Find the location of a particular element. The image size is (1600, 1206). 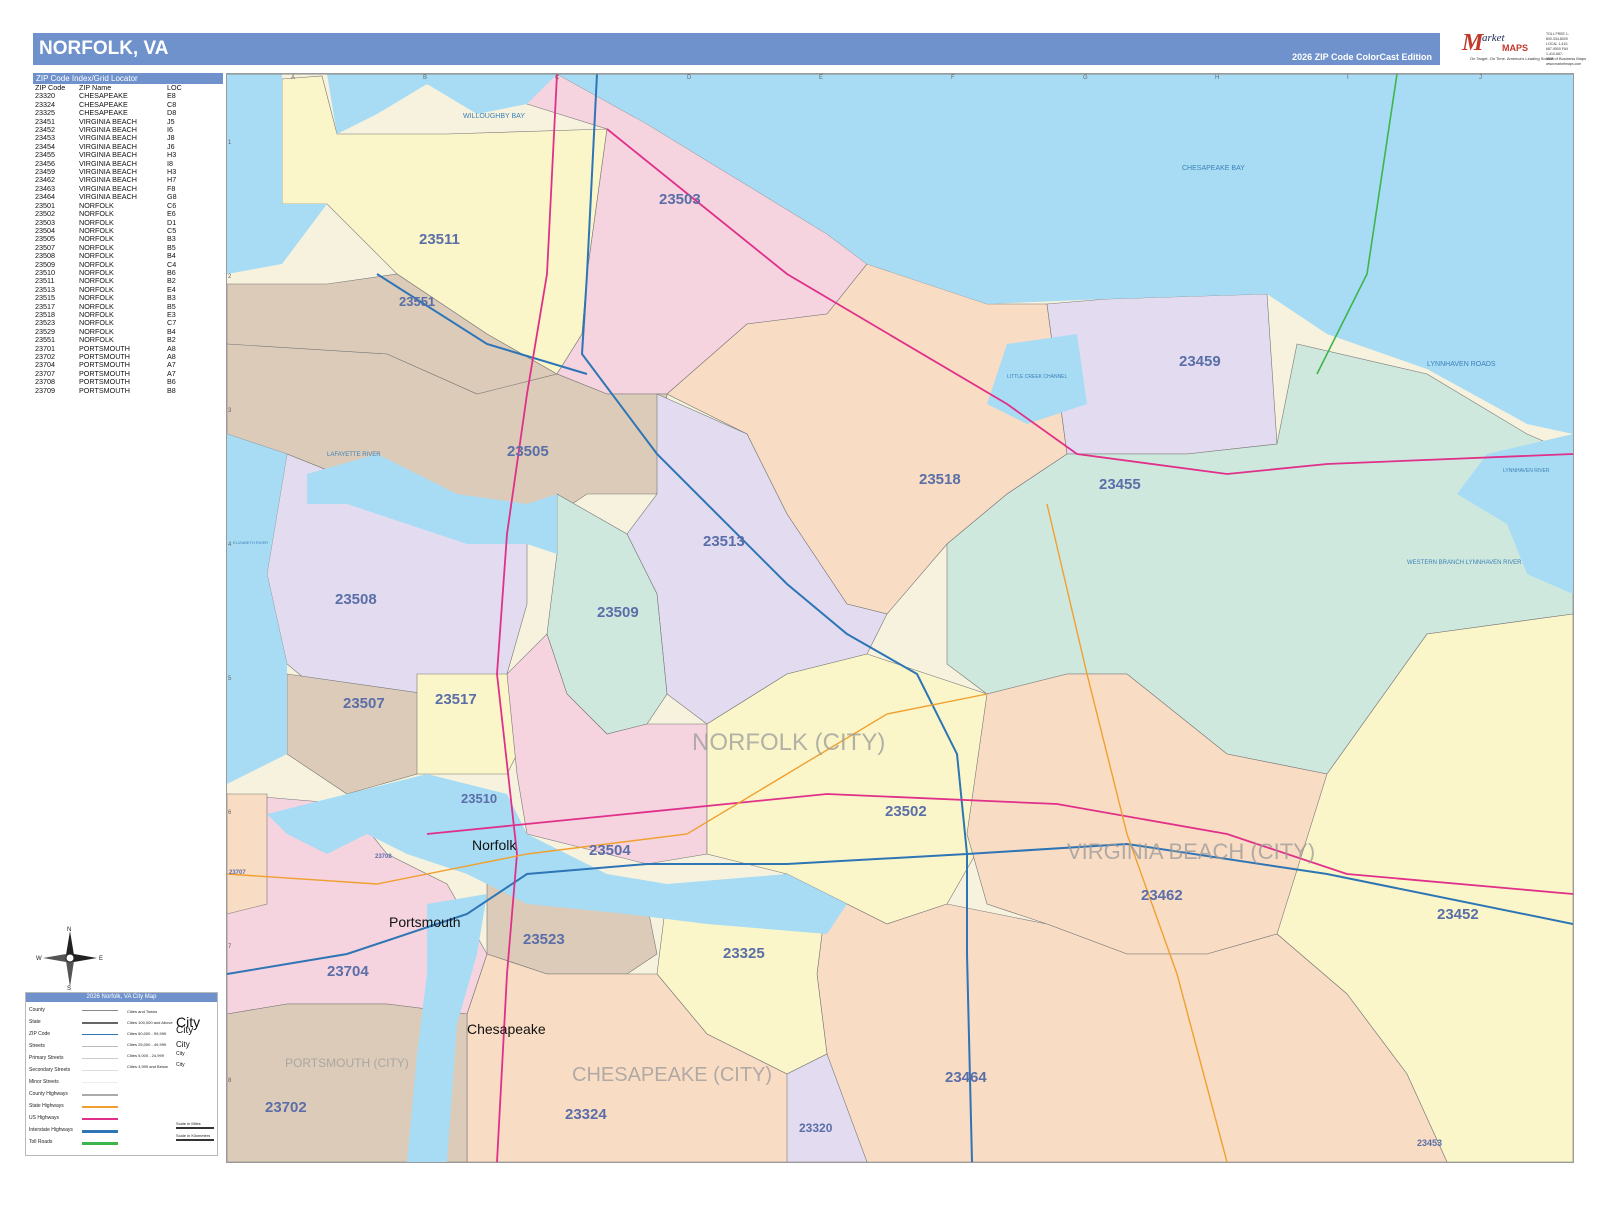

city-label-norfolk-city: NORFOLK (CITY) is located at coordinates (788, 742).